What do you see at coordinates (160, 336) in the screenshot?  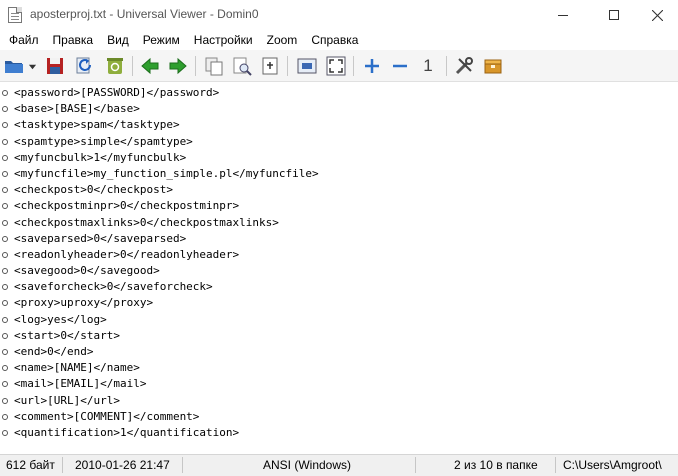 I see `text-line: <start>0</start>` at bounding box center [160, 336].